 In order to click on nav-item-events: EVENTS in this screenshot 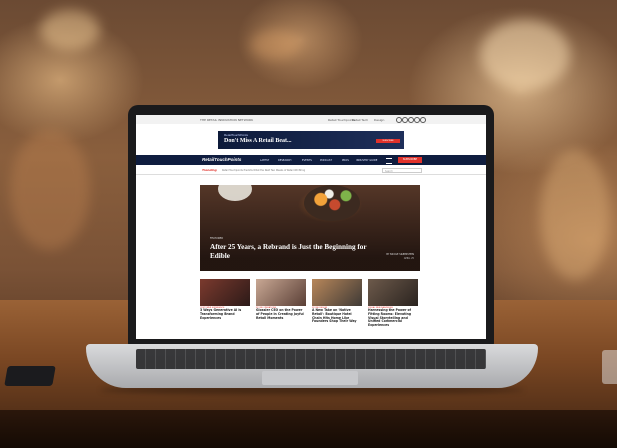, I will do `click(307, 160)`.